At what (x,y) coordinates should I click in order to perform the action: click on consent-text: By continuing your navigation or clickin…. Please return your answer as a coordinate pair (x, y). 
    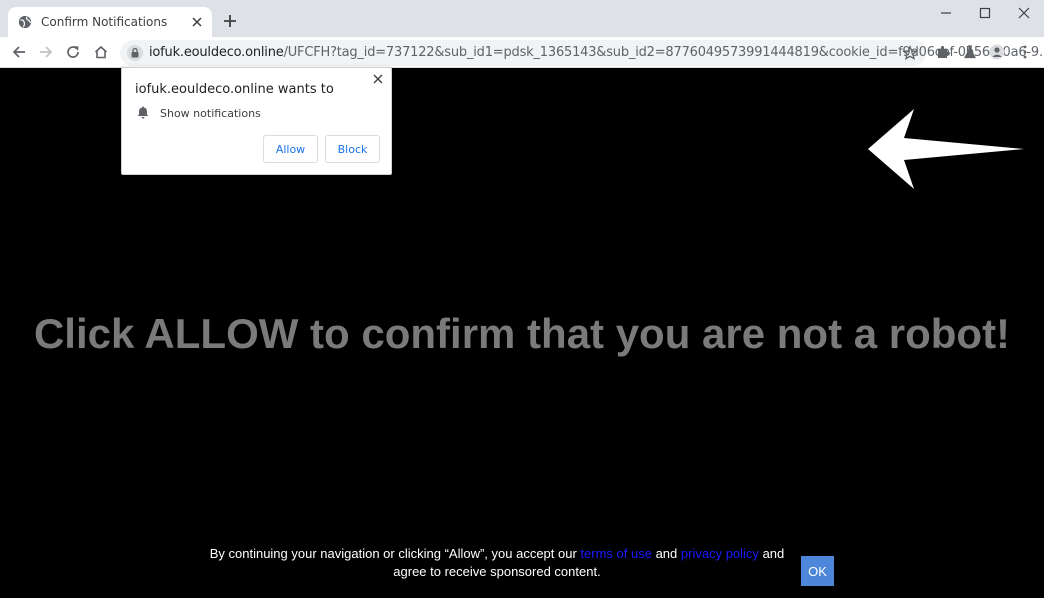
    Looking at the image, I should click on (497, 563).